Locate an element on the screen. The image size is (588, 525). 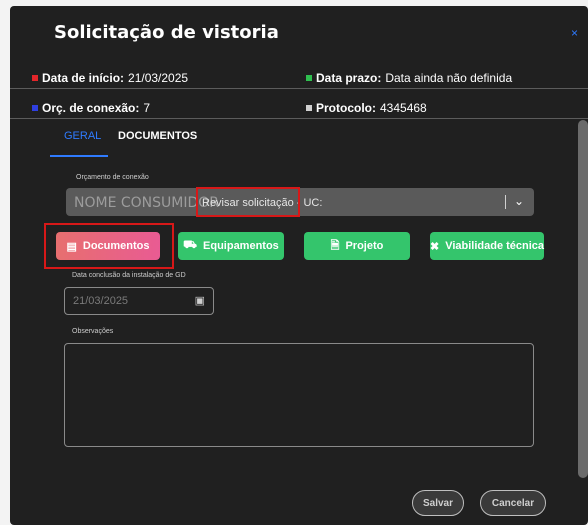
equipment-button: ⛟ Equipamentos is located at coordinates (231, 246).